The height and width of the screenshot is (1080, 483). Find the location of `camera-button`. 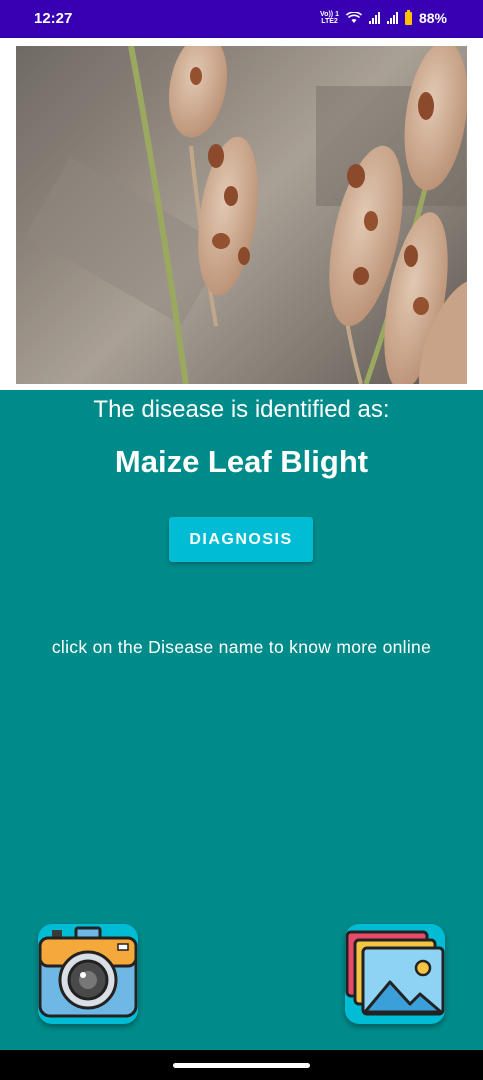

camera-button is located at coordinates (88, 974).